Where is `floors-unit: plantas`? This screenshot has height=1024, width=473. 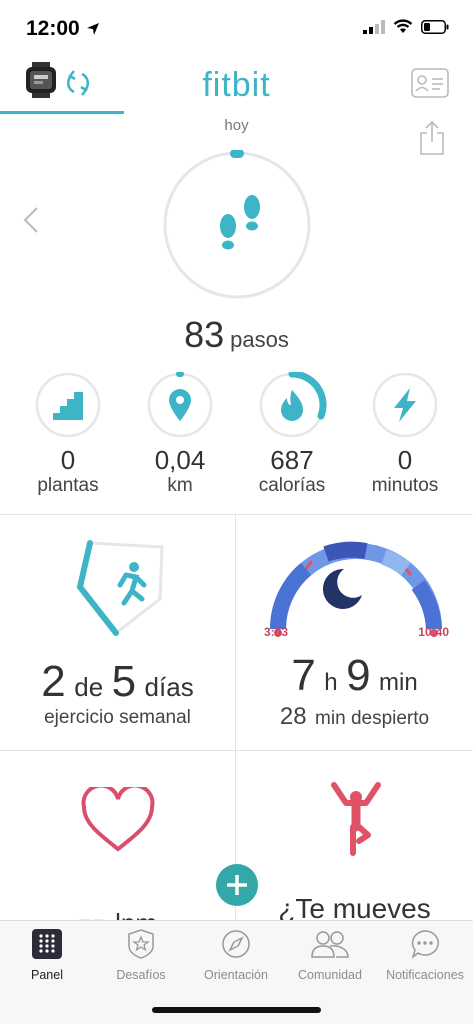 floors-unit: plantas is located at coordinates (68, 485).